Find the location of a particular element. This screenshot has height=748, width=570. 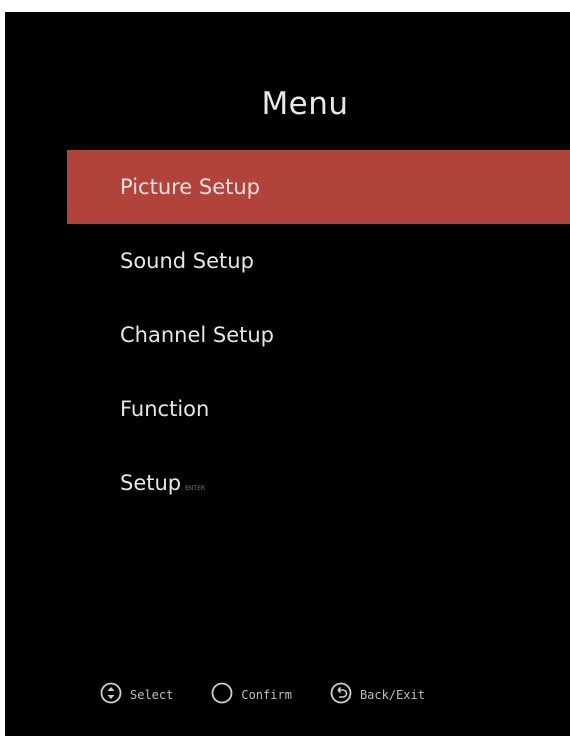

menu-item-label: Channel Setup is located at coordinates (197, 335).